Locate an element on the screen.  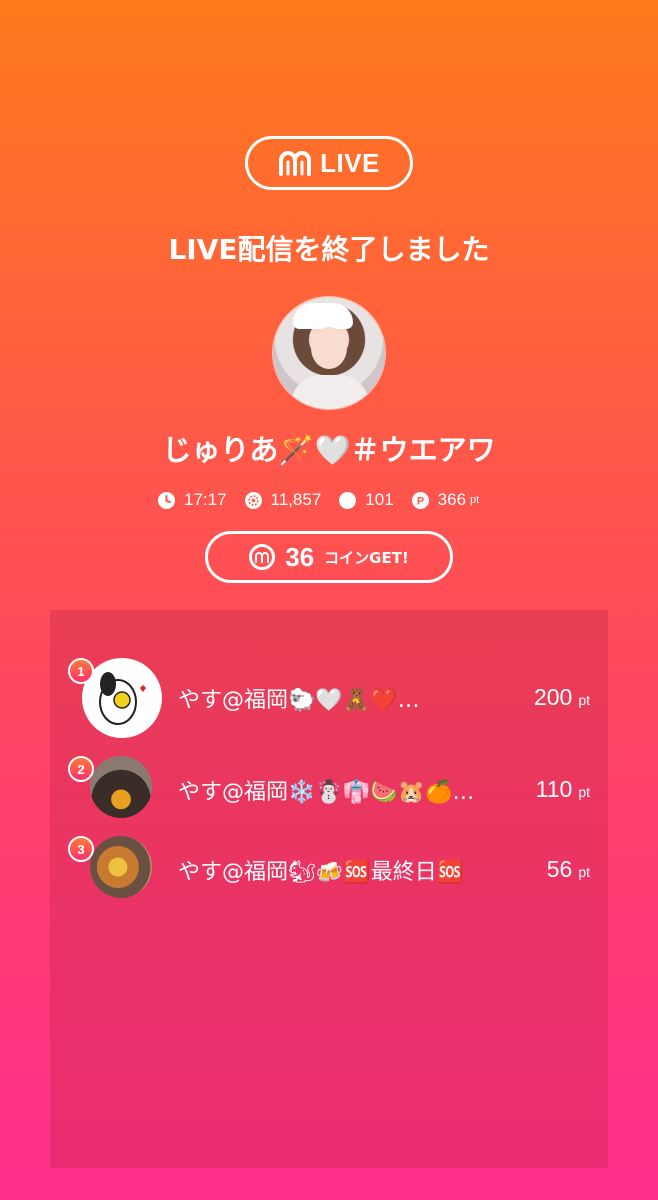
ranking-points-value: 56 is located at coordinates (559, 869).